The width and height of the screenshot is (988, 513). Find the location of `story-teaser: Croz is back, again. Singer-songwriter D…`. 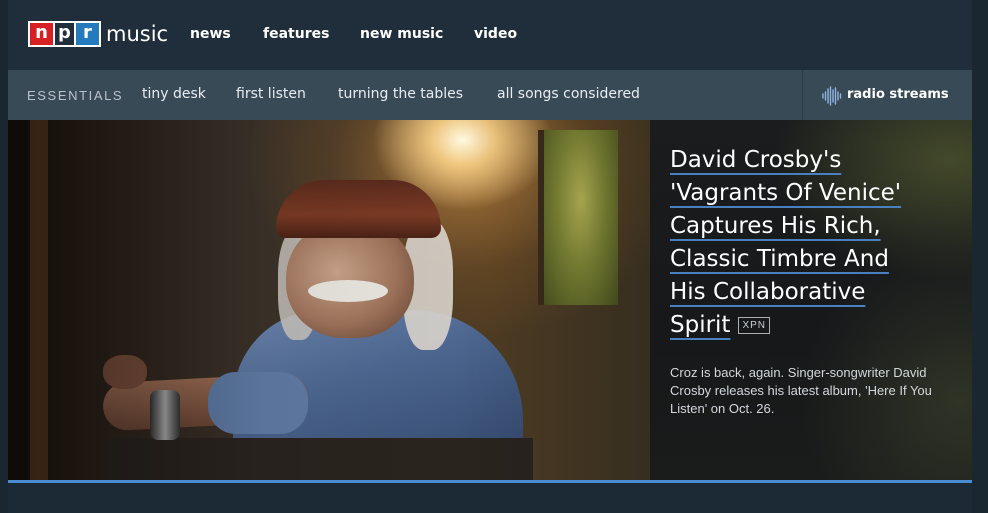

story-teaser: Croz is back, again. Singer-songwriter D… is located at coordinates (801, 390).